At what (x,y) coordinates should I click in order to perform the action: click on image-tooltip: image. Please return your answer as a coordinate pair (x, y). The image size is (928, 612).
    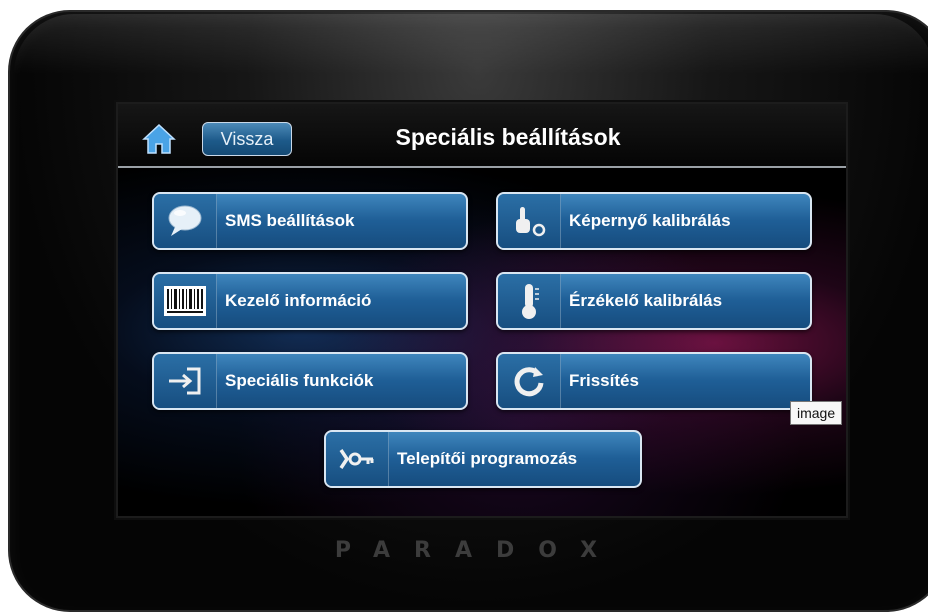
    Looking at the image, I should click on (816, 413).